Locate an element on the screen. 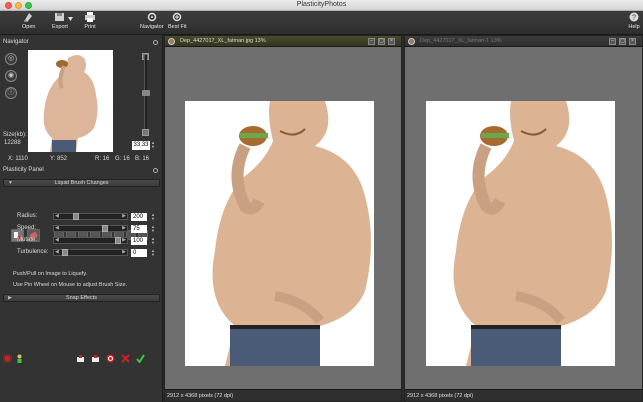  gear-icon is located at coordinates (152, 17).